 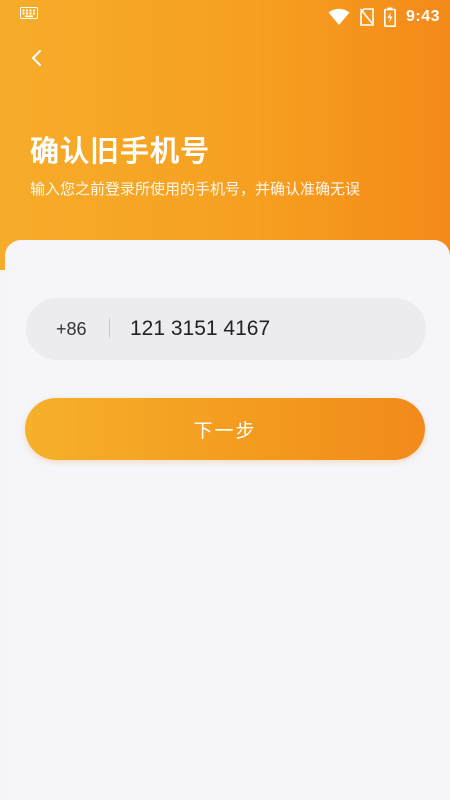 What do you see at coordinates (109, 328) in the screenshot?
I see `input-divider` at bounding box center [109, 328].